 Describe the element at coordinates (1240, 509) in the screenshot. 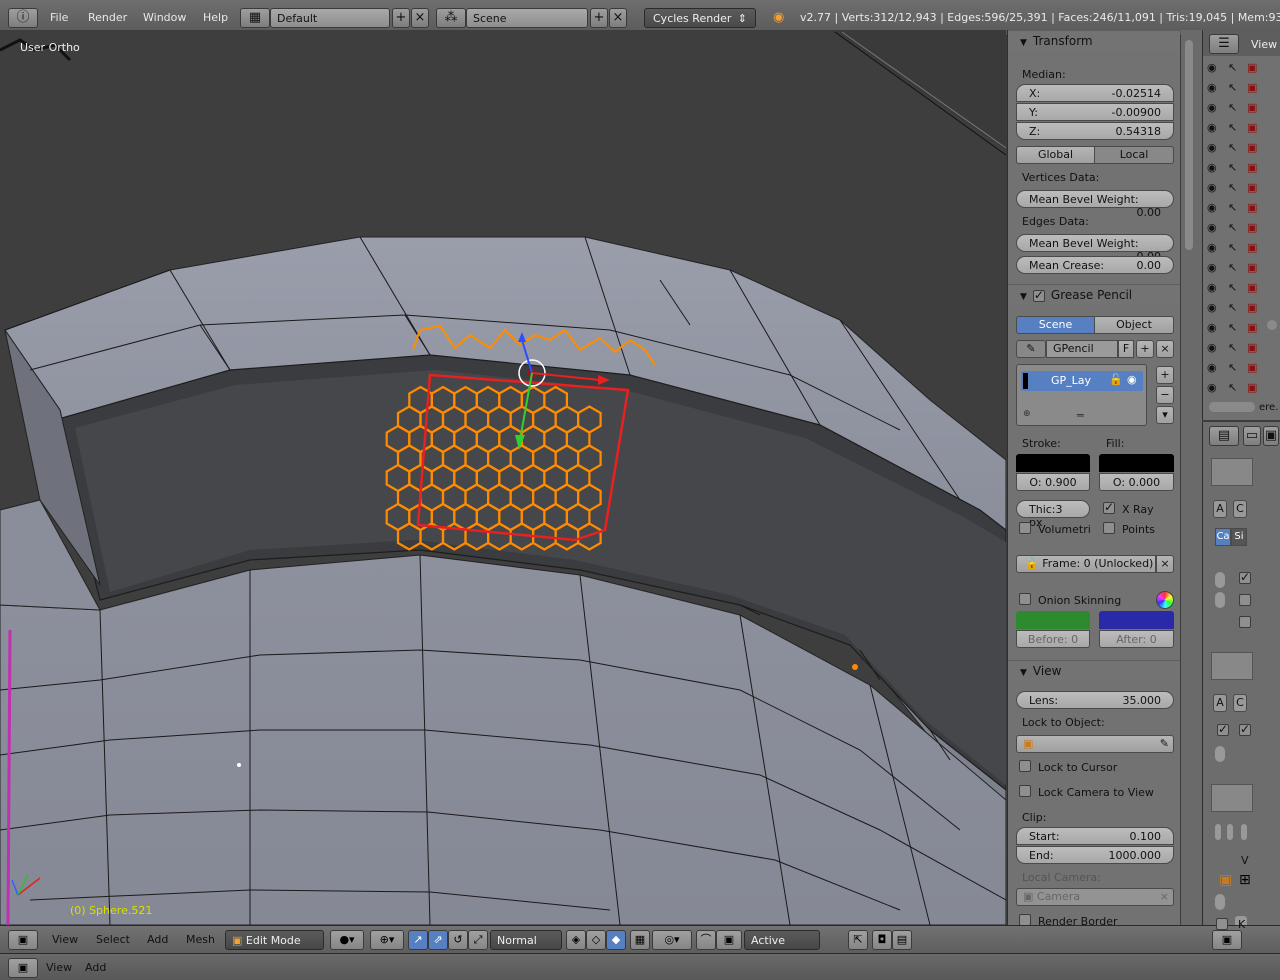

I see `tool-c-button: C` at that location.